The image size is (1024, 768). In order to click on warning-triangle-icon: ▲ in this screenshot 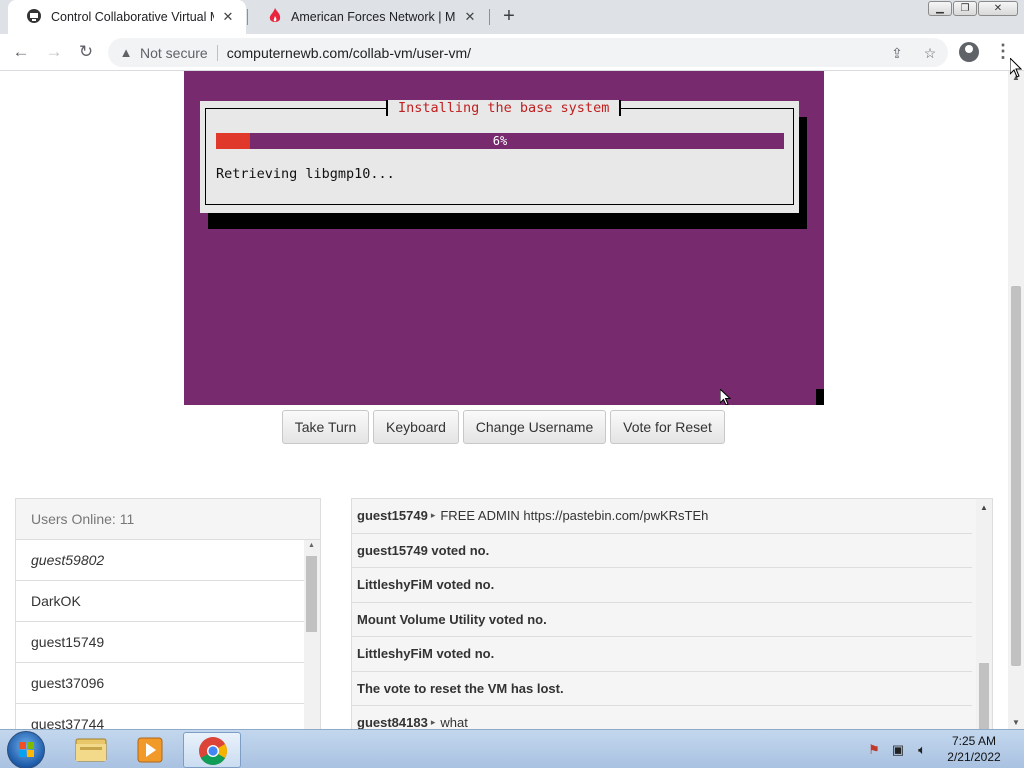, I will do `click(126, 52)`.